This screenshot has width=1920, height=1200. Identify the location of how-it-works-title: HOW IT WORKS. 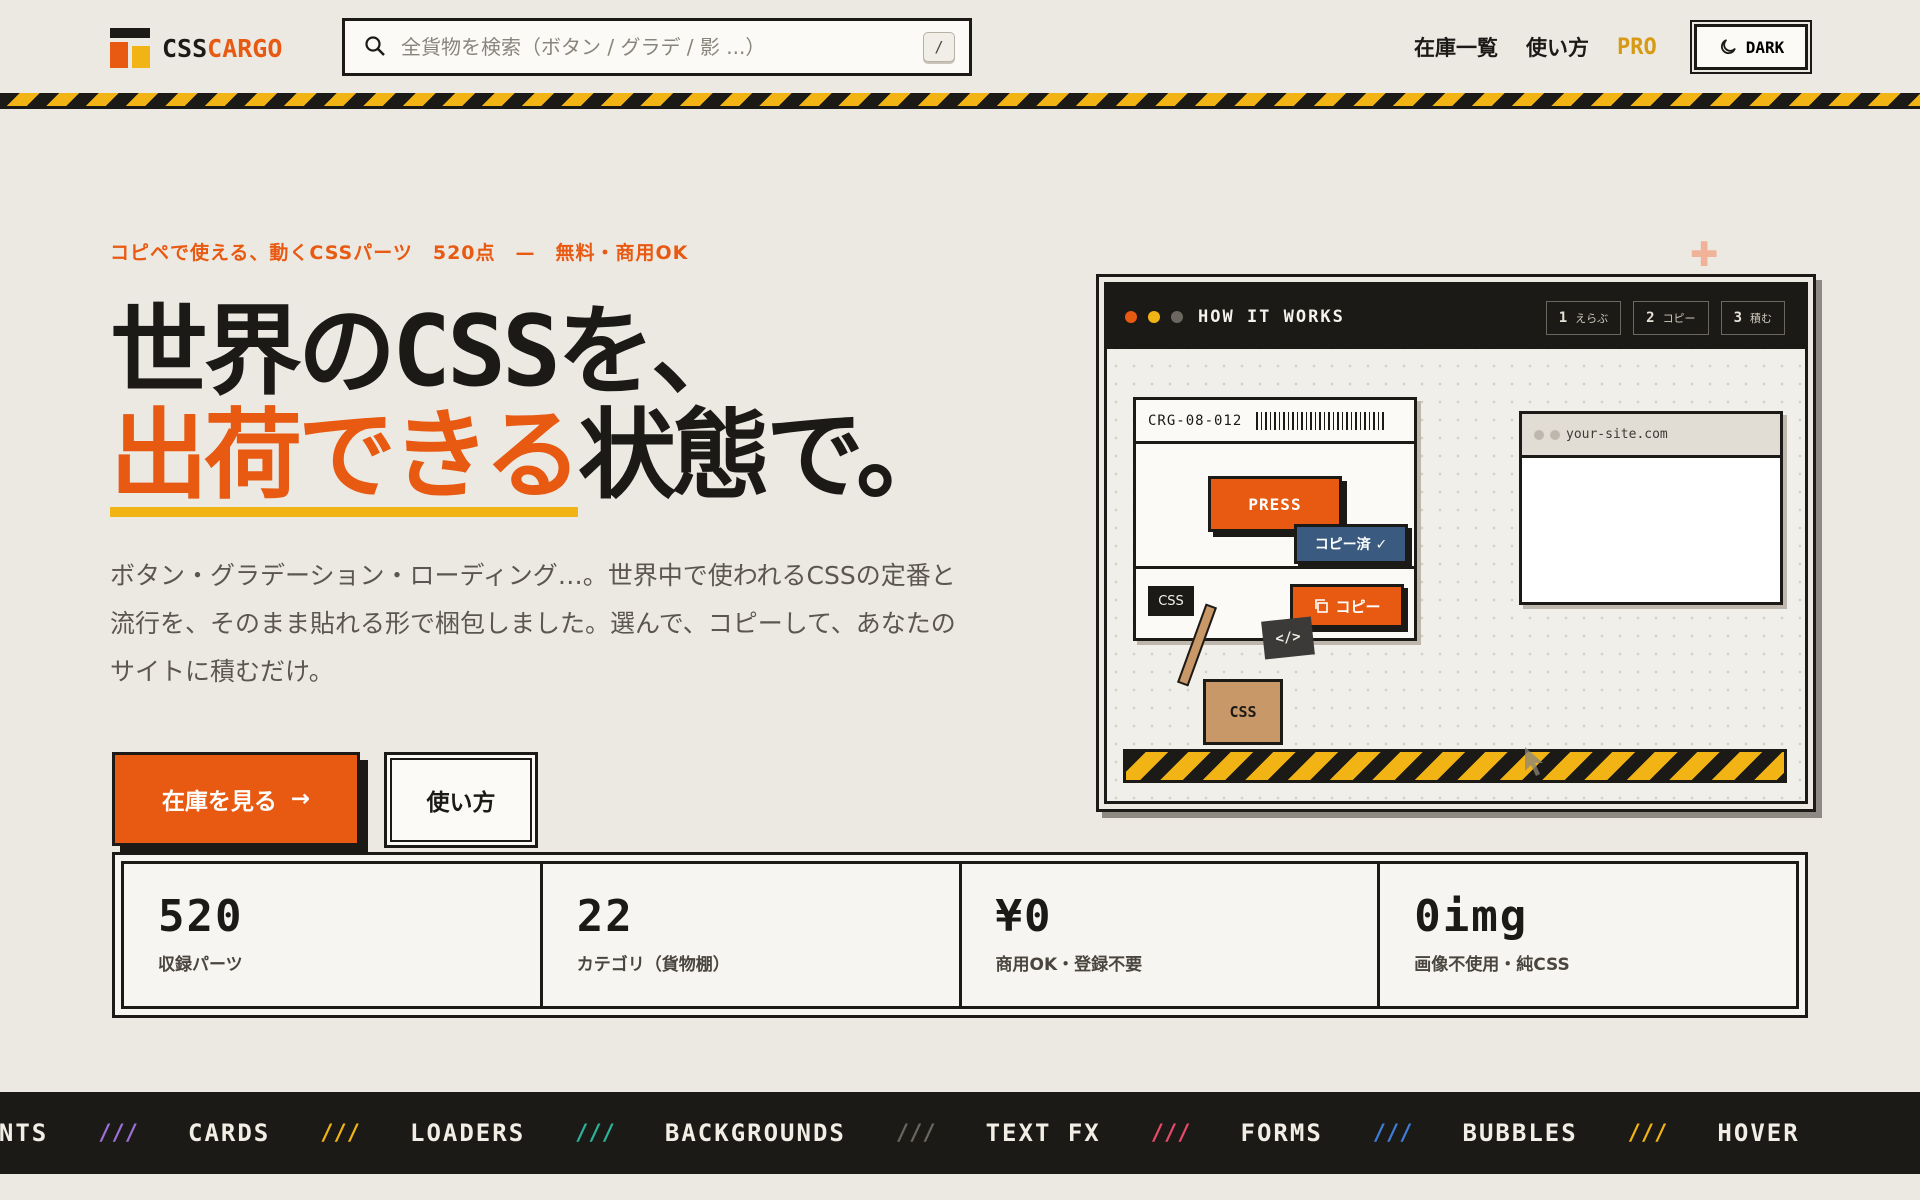
(1271, 317).